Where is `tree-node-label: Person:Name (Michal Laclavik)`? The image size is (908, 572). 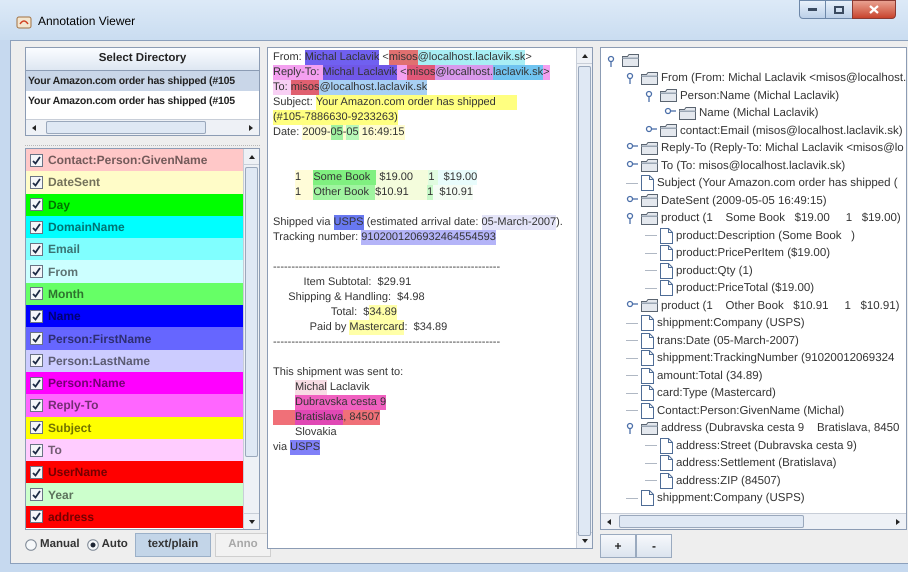
tree-node-label: Person:Name (Michal Laclavik) is located at coordinates (760, 95).